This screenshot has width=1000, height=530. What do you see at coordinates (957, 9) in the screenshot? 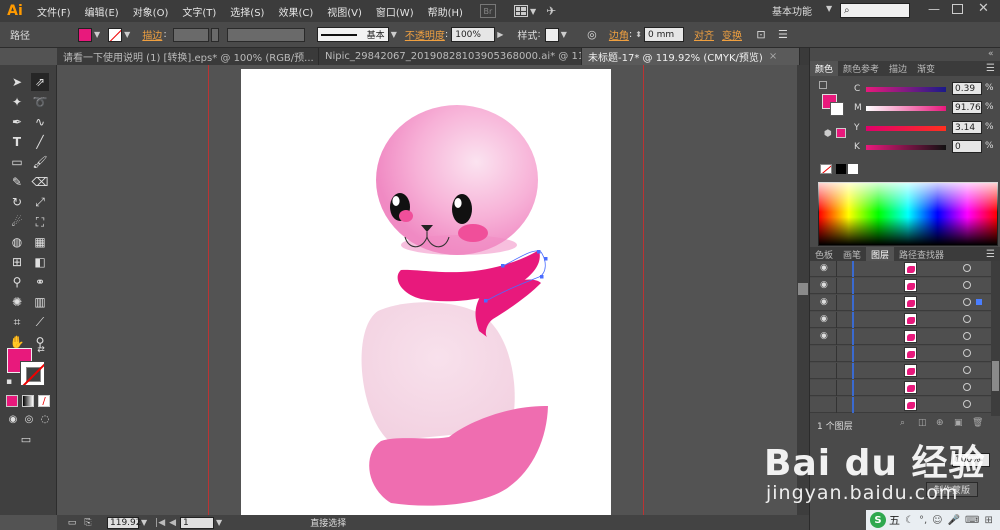
I see `maximize-icon` at bounding box center [957, 9].